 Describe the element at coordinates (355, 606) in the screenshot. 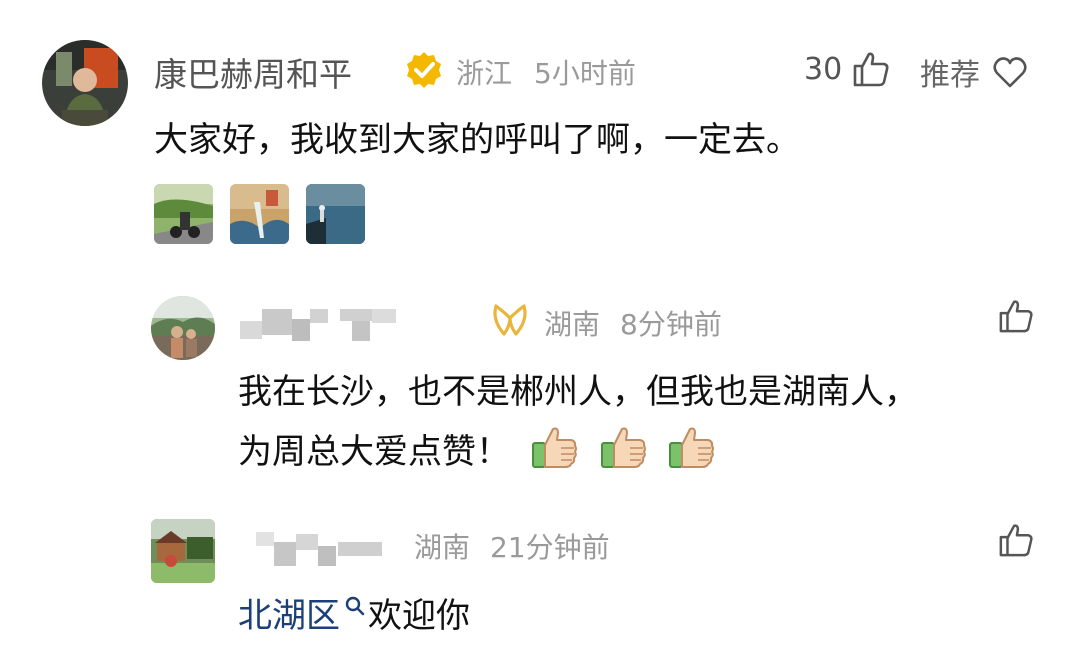

I see `search-icon` at that location.